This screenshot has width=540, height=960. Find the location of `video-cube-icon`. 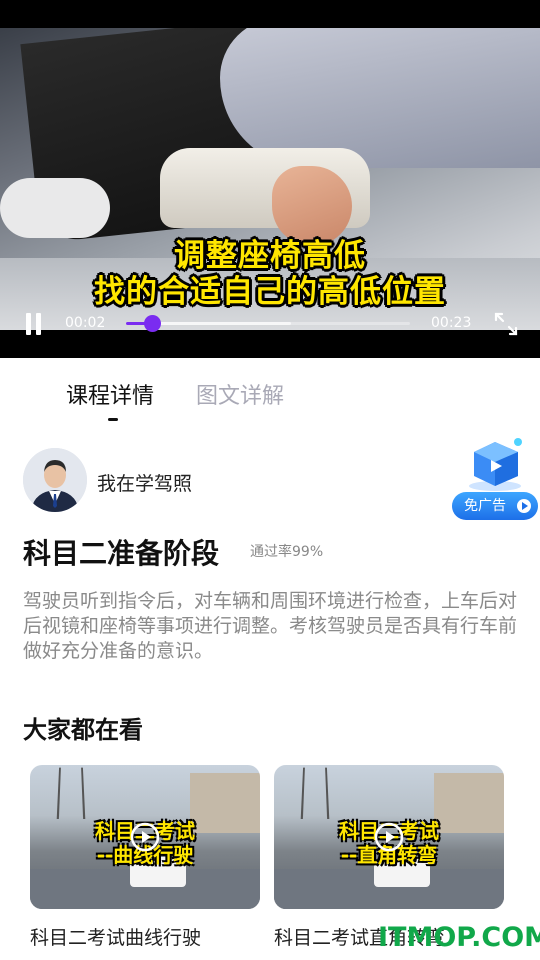

video-cube-icon is located at coordinates (495, 464).